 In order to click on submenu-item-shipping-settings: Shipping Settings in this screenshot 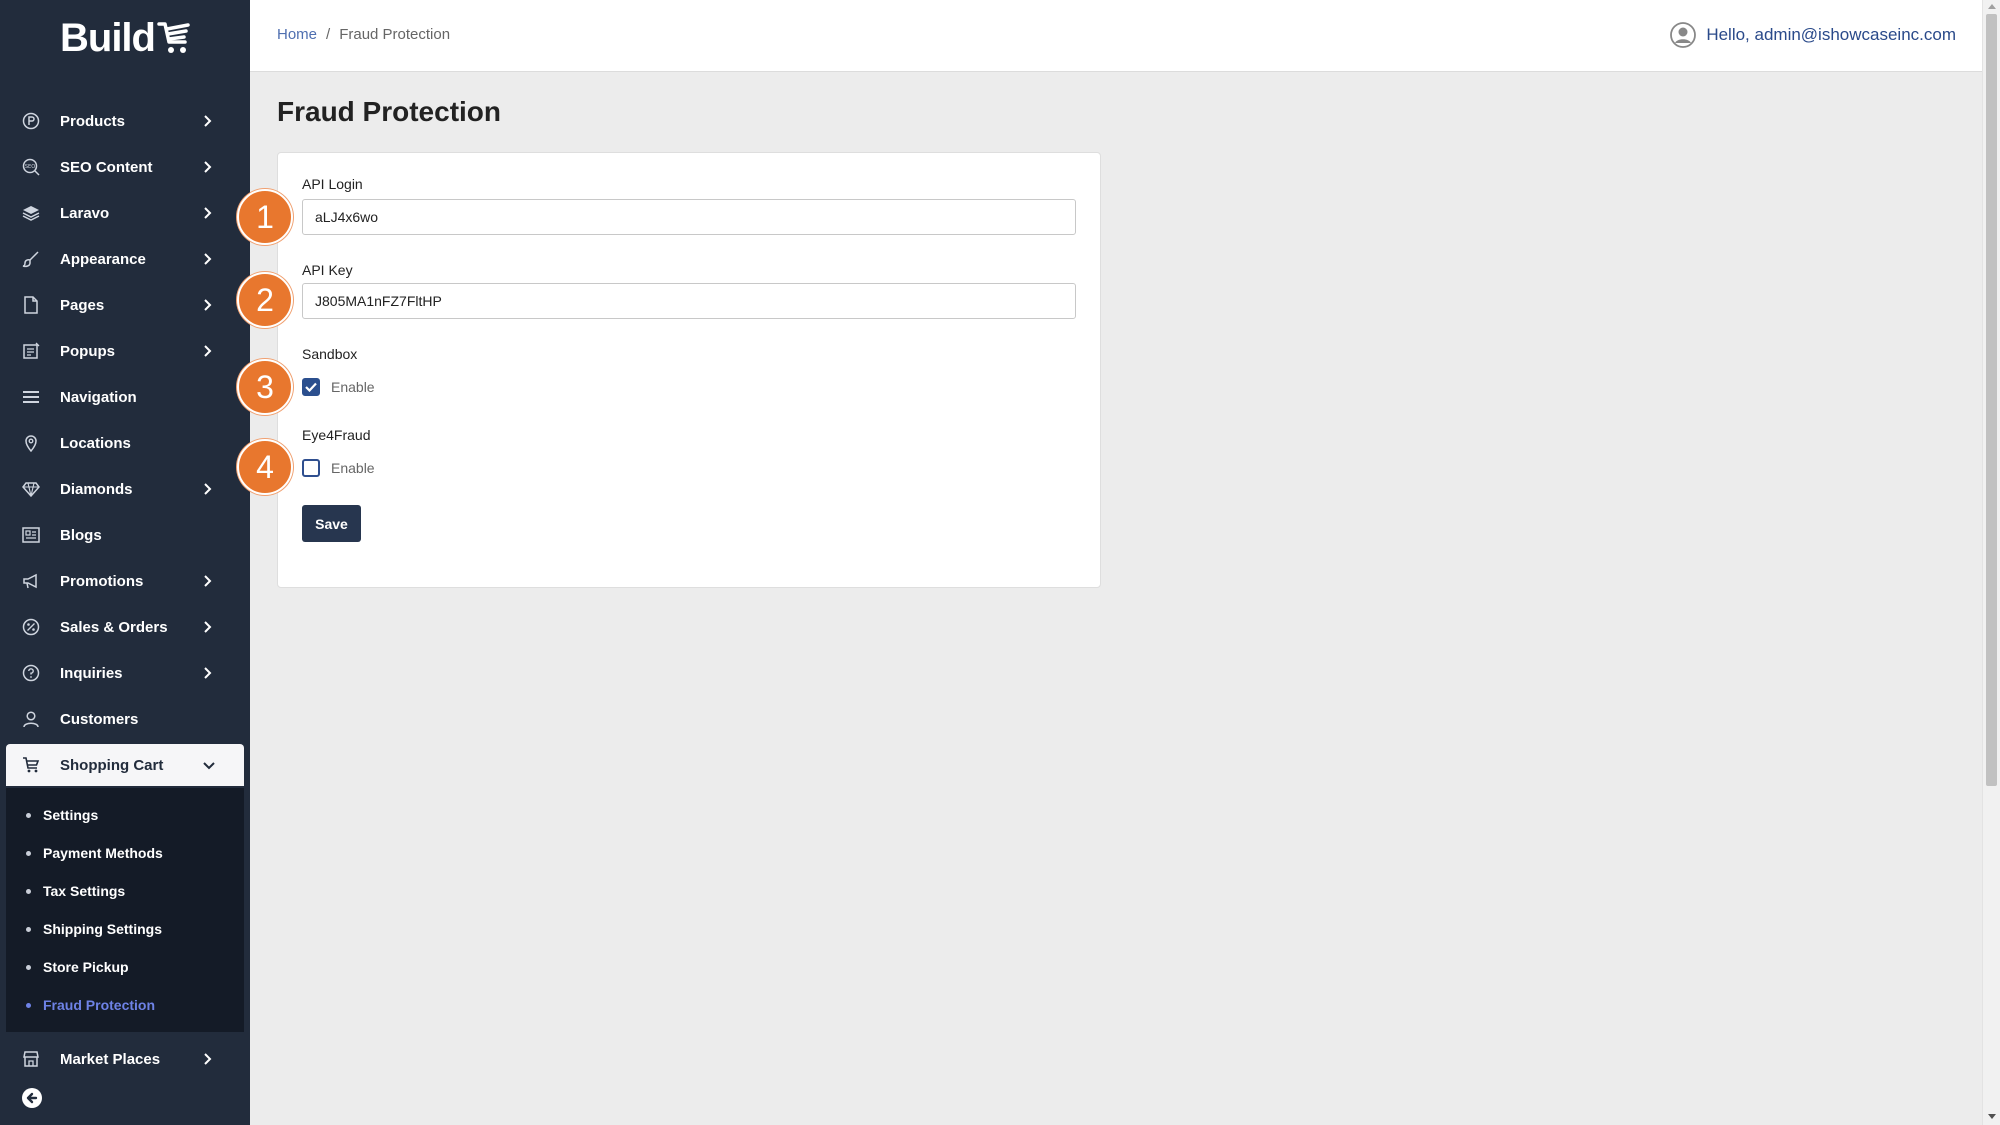, I will do `click(125, 929)`.